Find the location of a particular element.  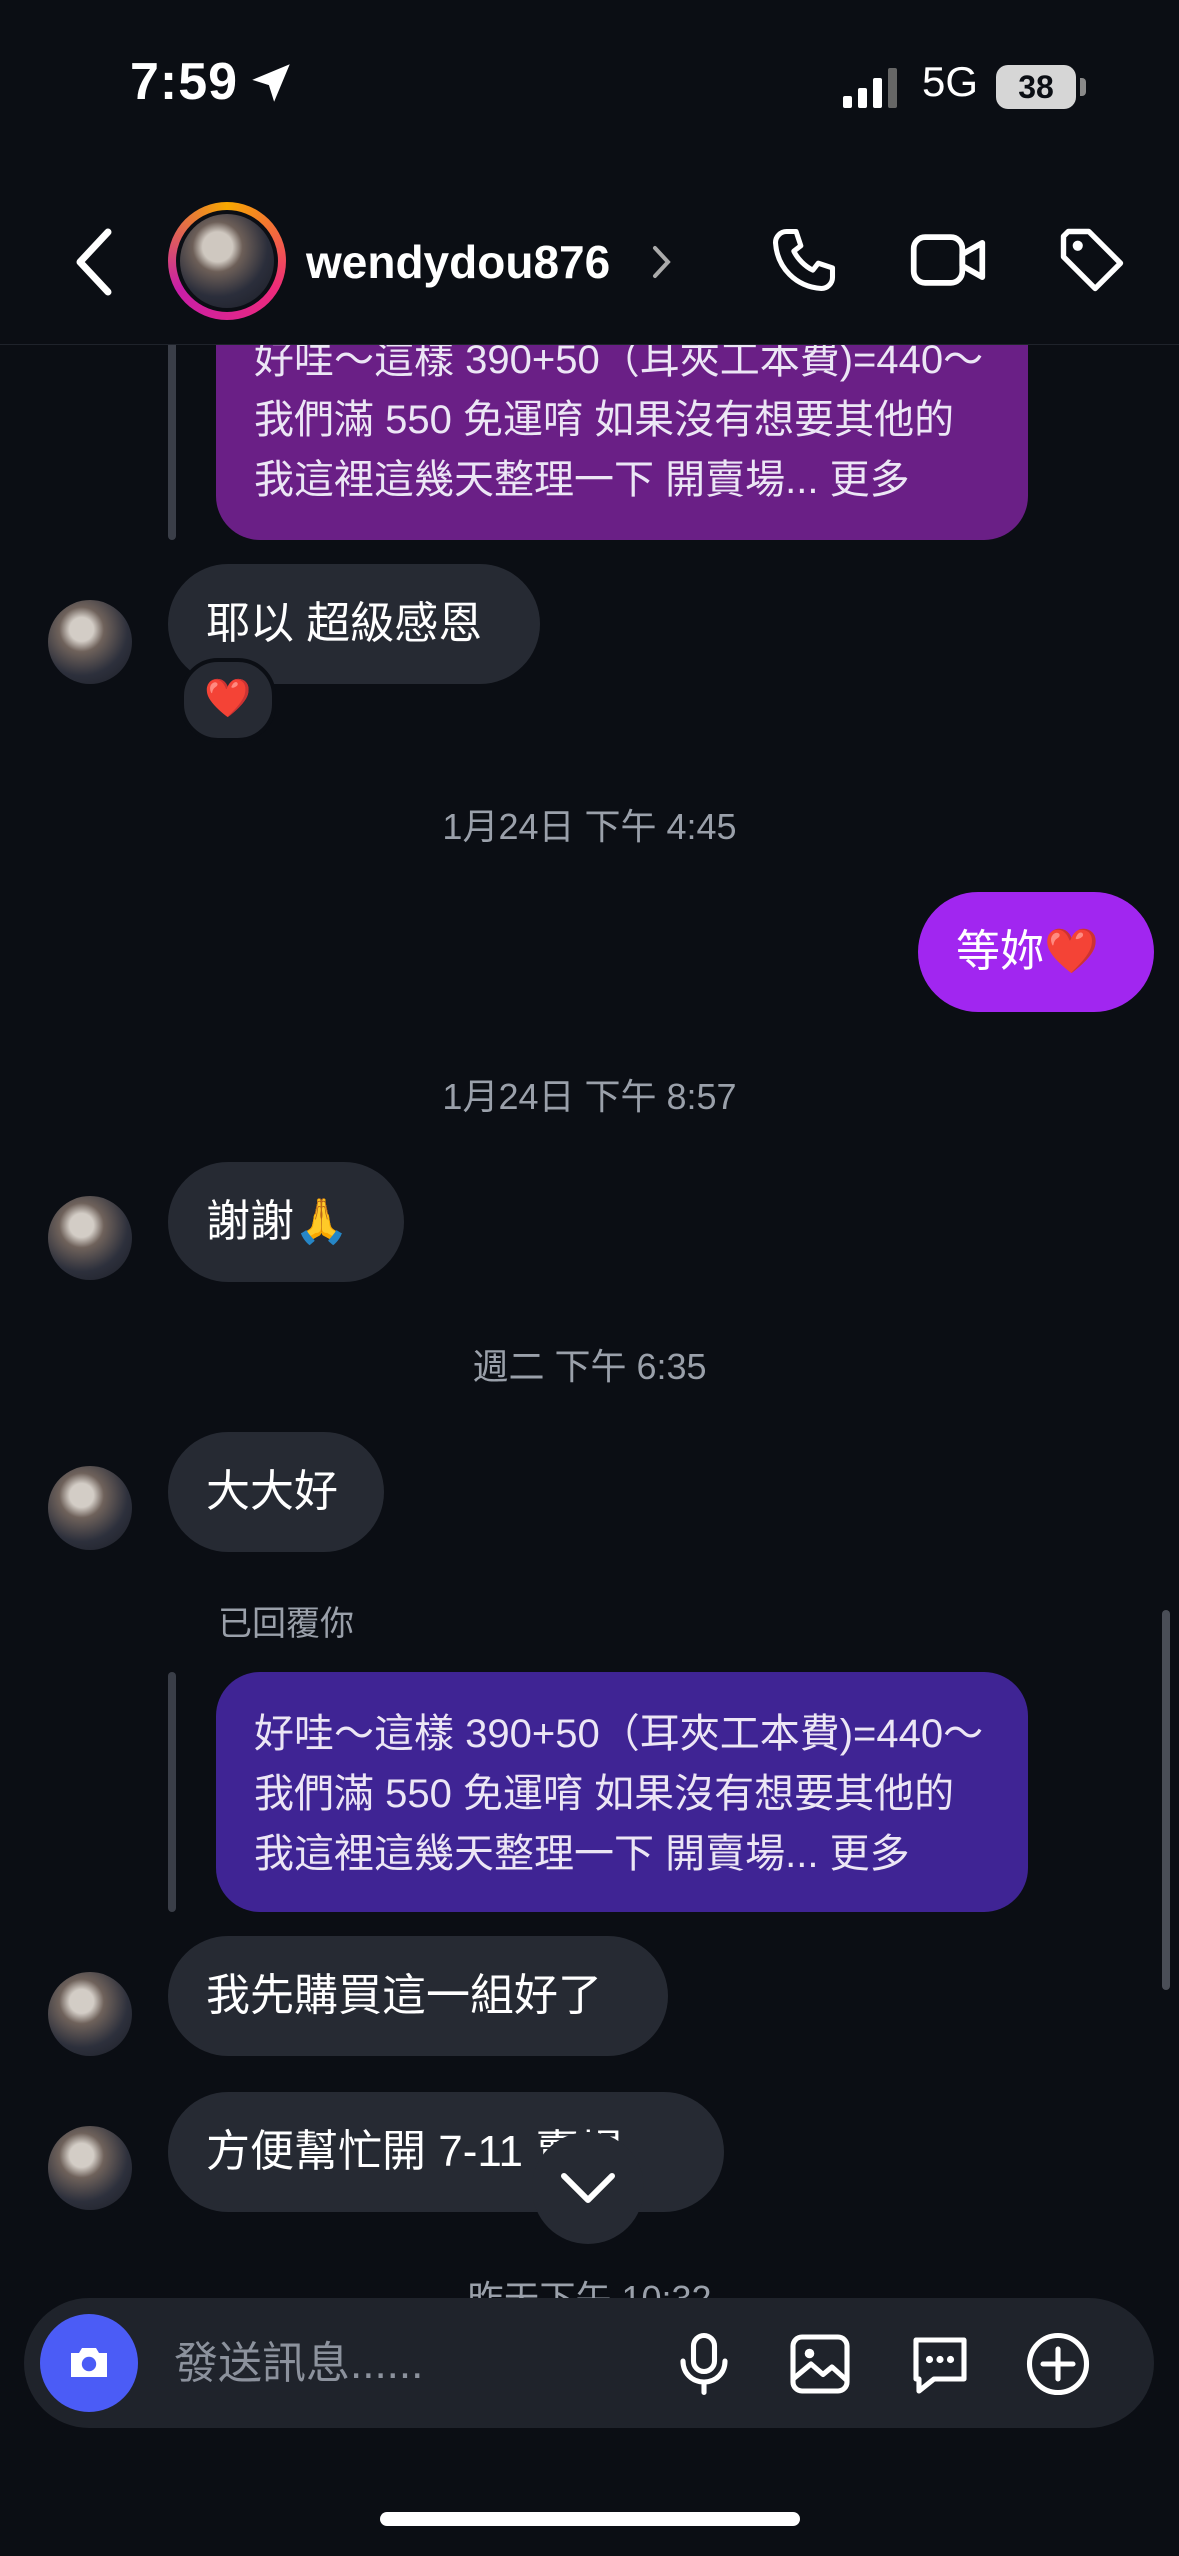

chevron-down-icon is located at coordinates (588, 2188).